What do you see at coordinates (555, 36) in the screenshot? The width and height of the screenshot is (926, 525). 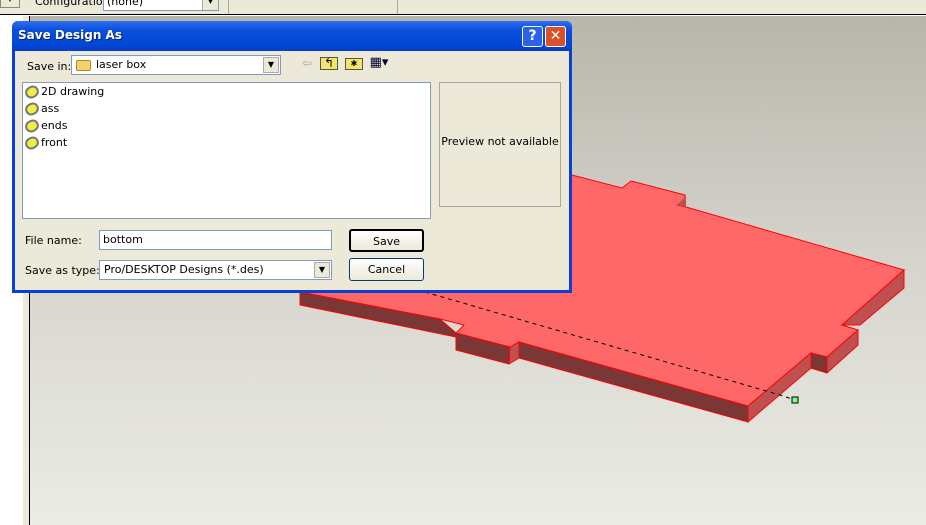 I see `close-button: ✕` at bounding box center [555, 36].